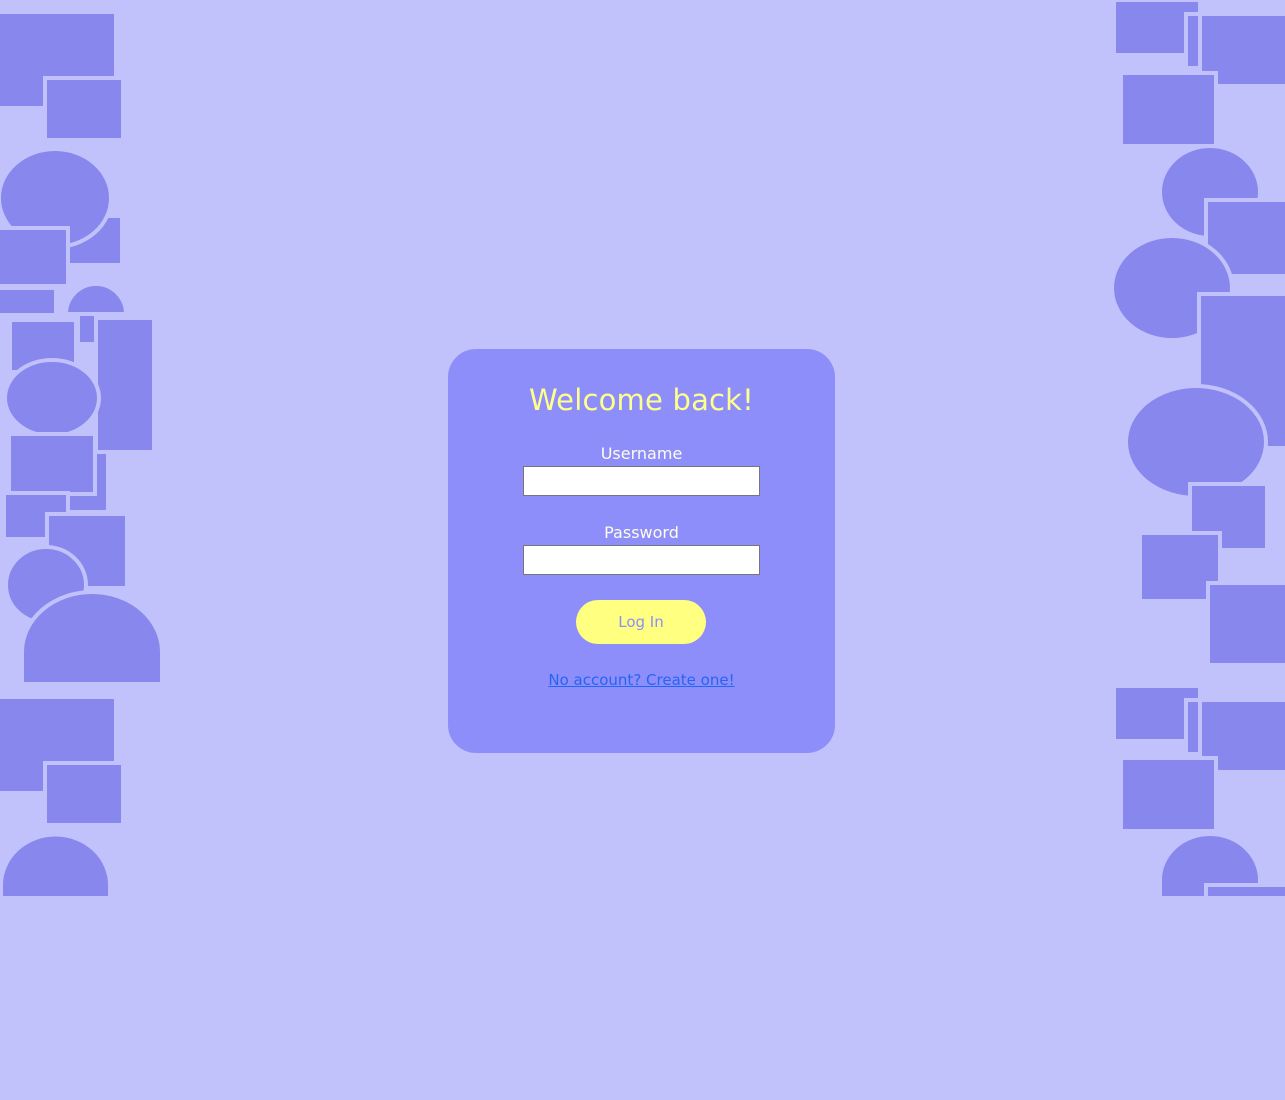 The image size is (1285, 1100). Describe the element at coordinates (641, 560) in the screenshot. I see `password-input` at that location.